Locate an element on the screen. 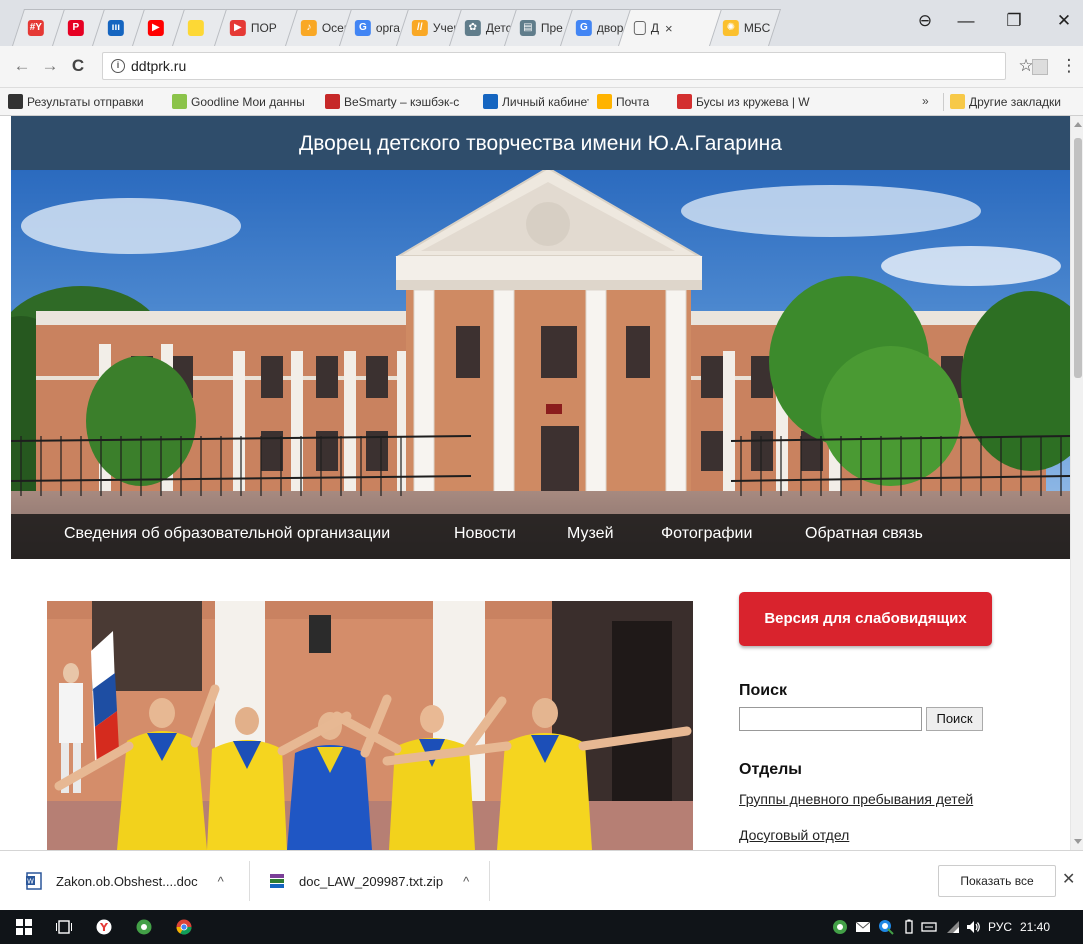 The image size is (1083, 944). browser-menu-icon: ⋮ is located at coordinates (1069, 66).